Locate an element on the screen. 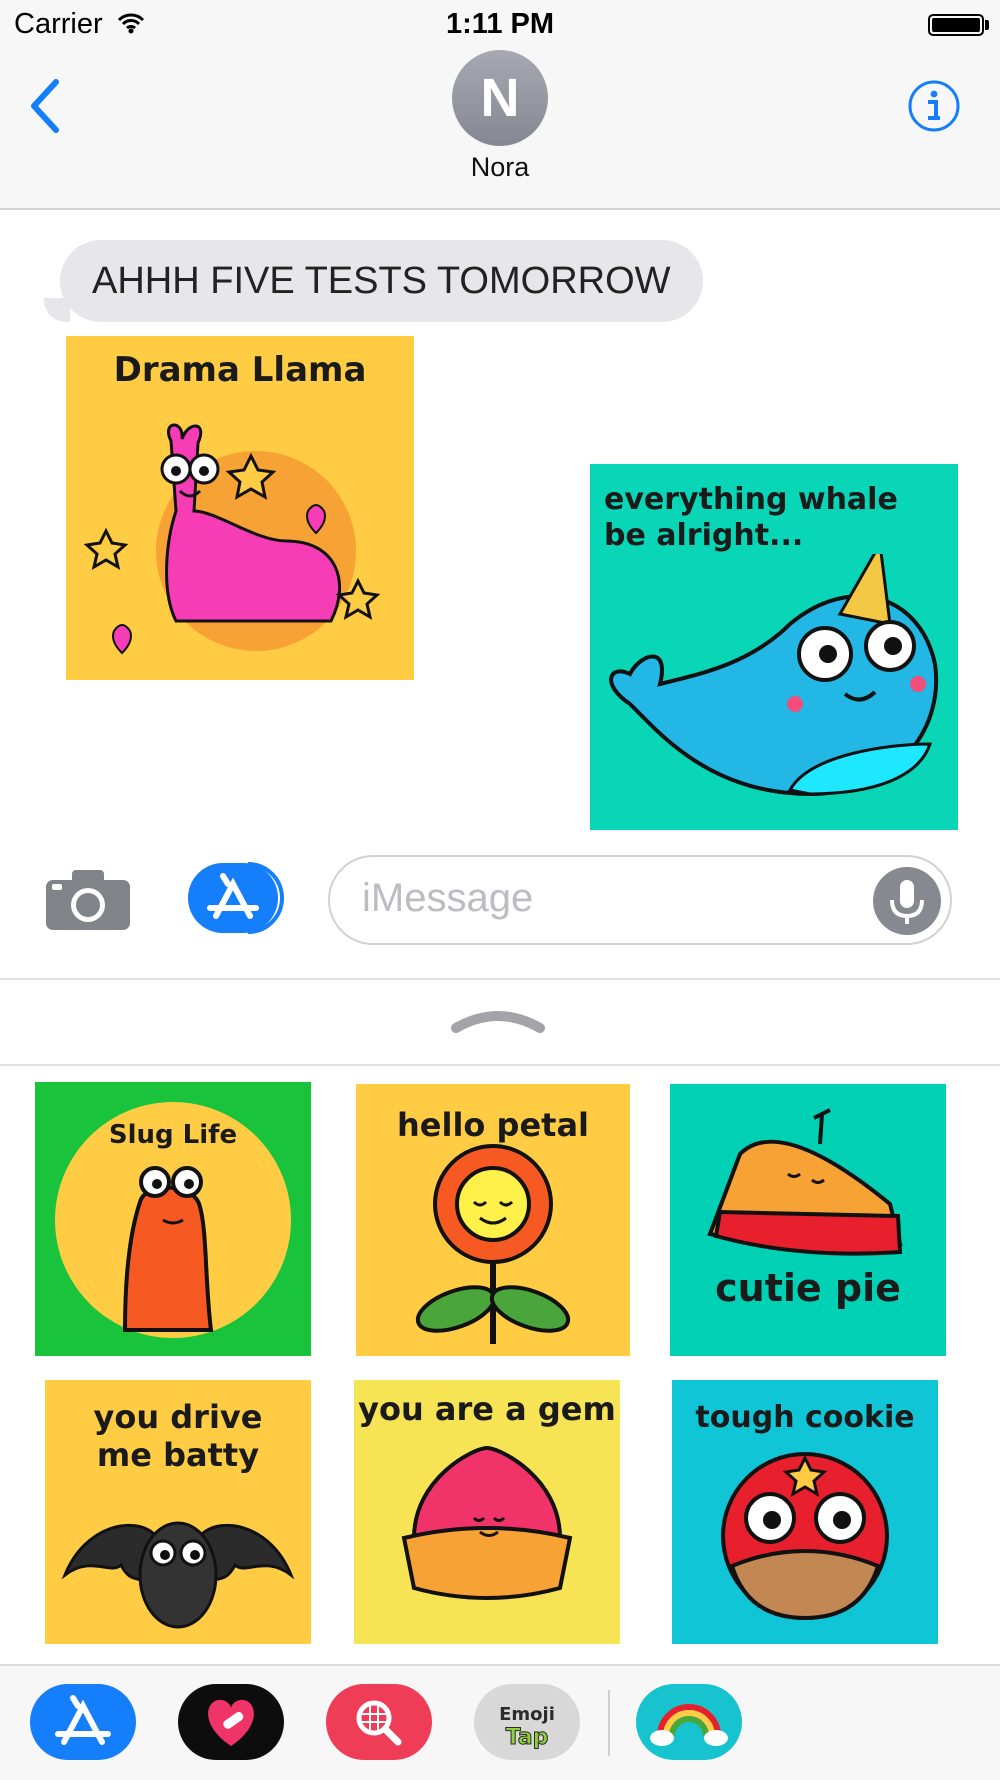  sticker-caption: hello petal is located at coordinates (492, 1125).